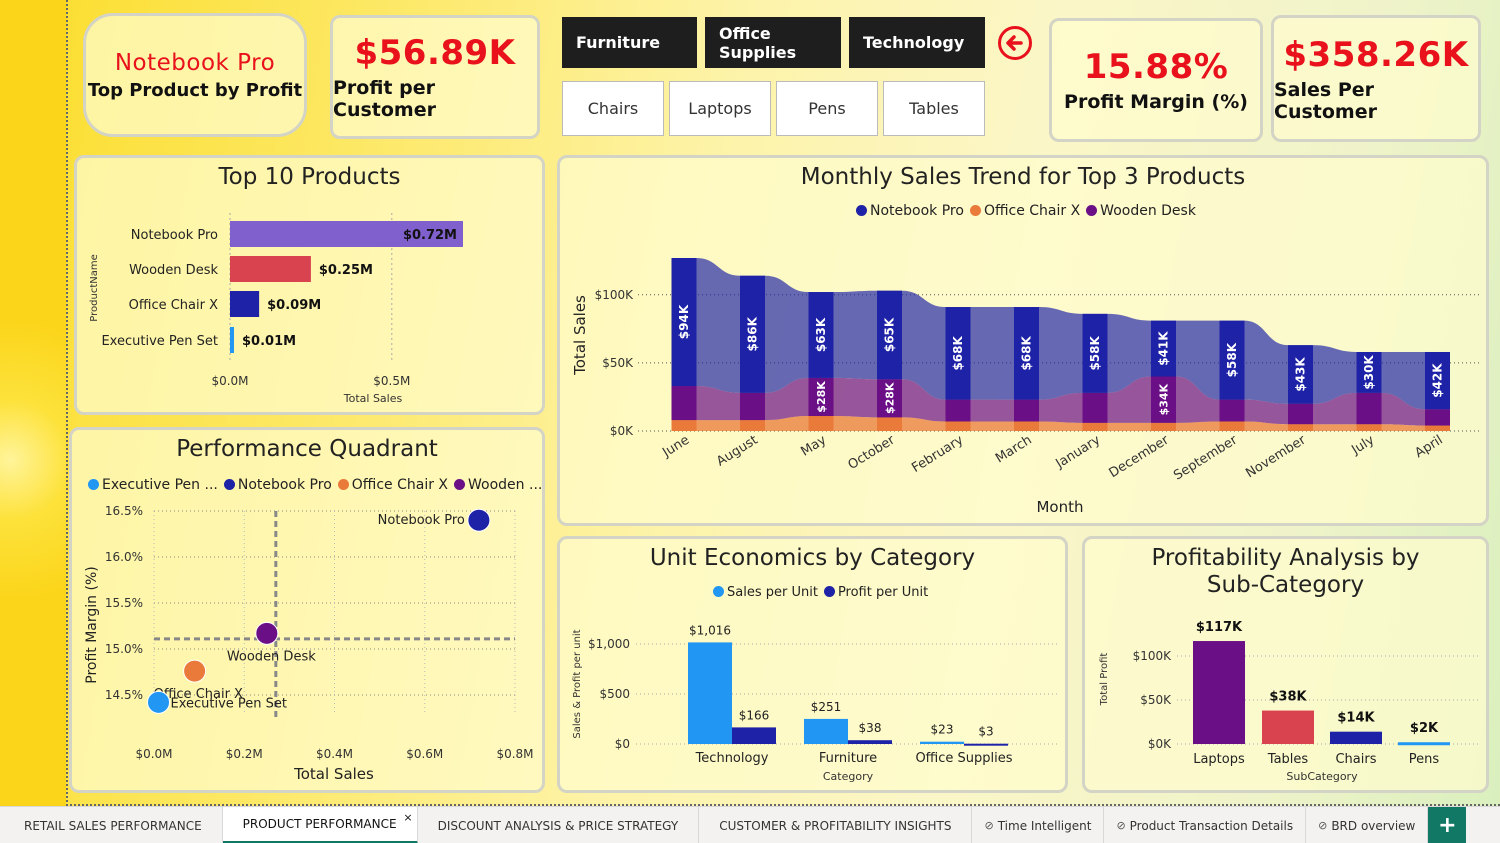 The image size is (1500, 843). I want to click on category-label: Notebook Pro, so click(174, 235).